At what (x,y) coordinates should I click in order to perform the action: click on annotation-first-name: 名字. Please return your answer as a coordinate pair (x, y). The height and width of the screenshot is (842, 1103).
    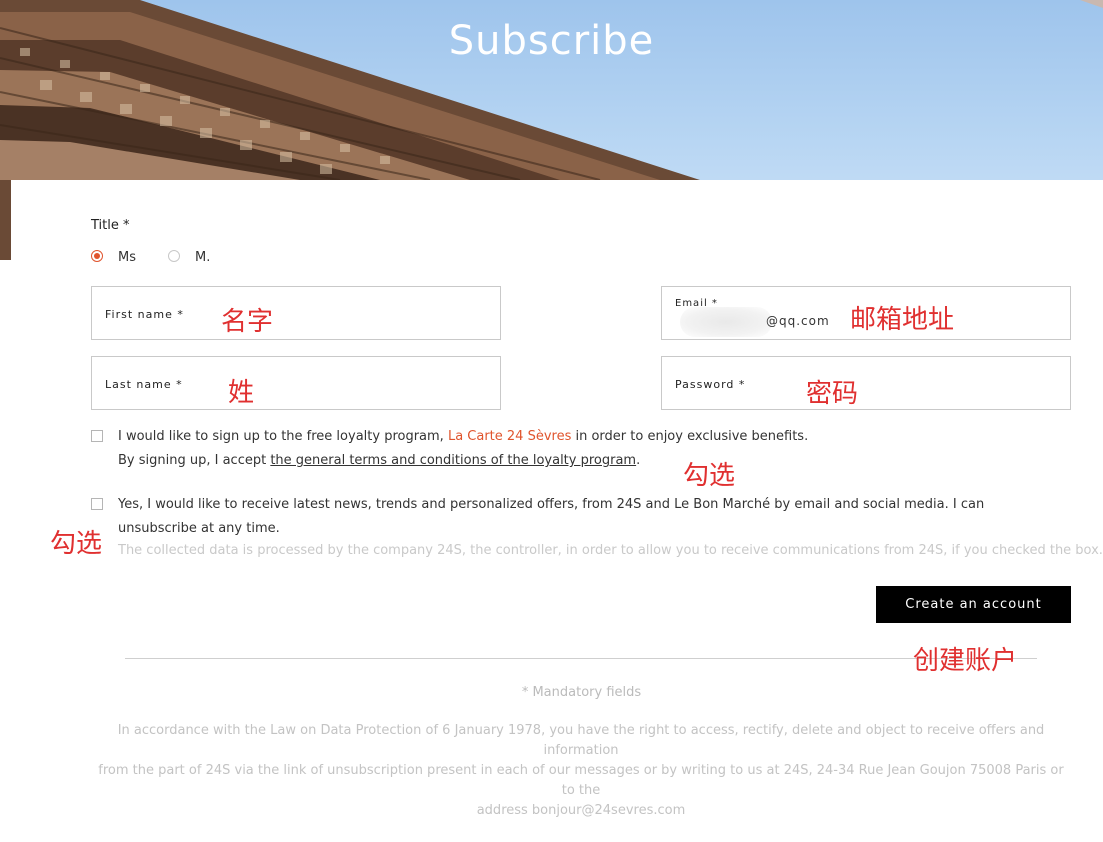
    Looking at the image, I should click on (247, 322).